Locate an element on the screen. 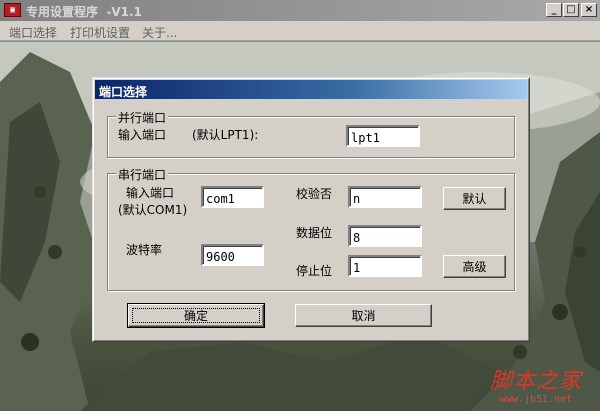  baud-rate-label: 波特率 is located at coordinates (144, 250).